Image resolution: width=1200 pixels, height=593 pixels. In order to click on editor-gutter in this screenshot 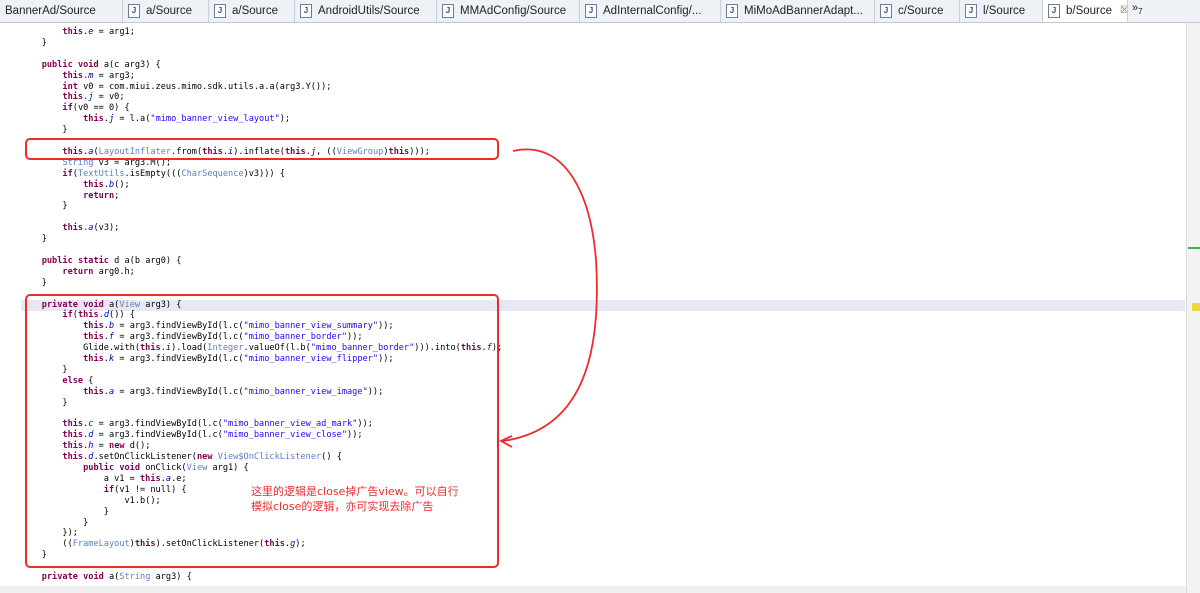, I will do `click(9, 308)`.